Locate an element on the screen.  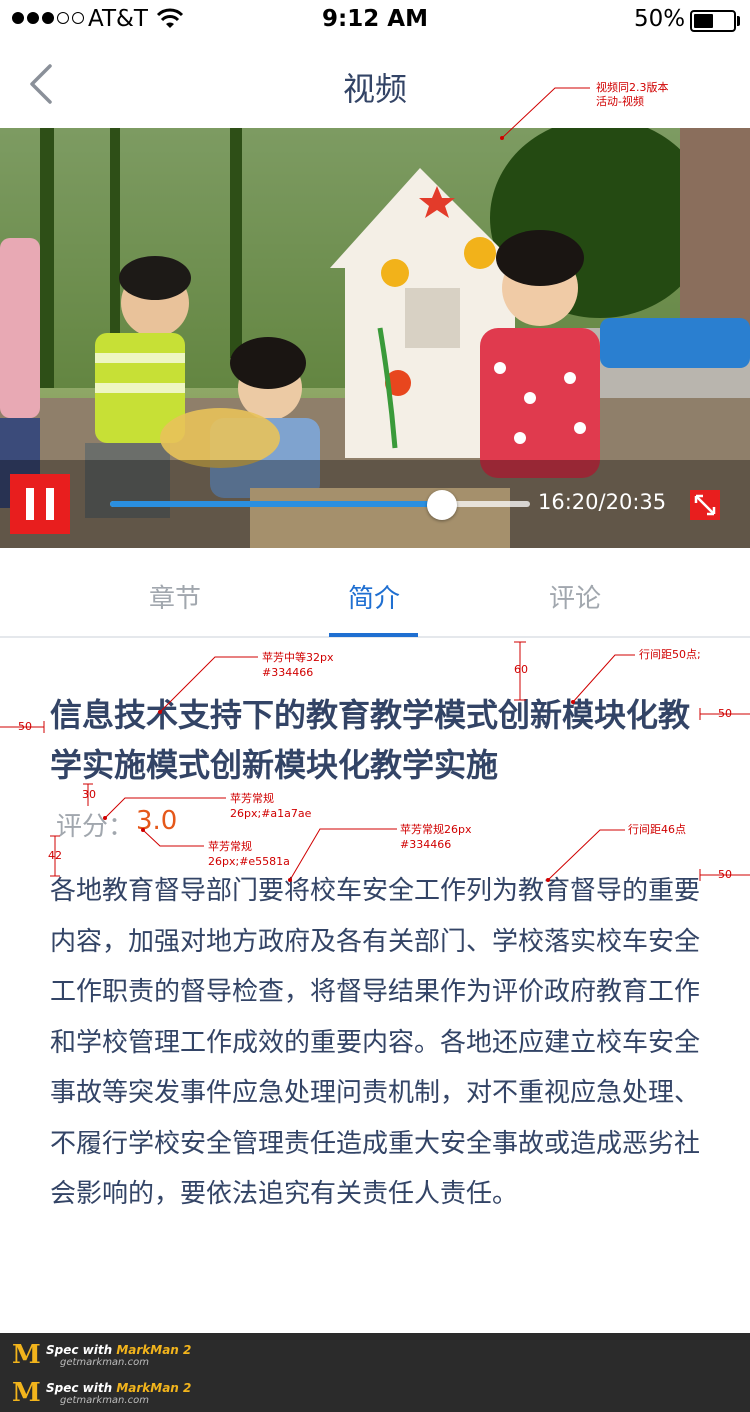
battery-percent: 50% is located at coordinates (660, 19).